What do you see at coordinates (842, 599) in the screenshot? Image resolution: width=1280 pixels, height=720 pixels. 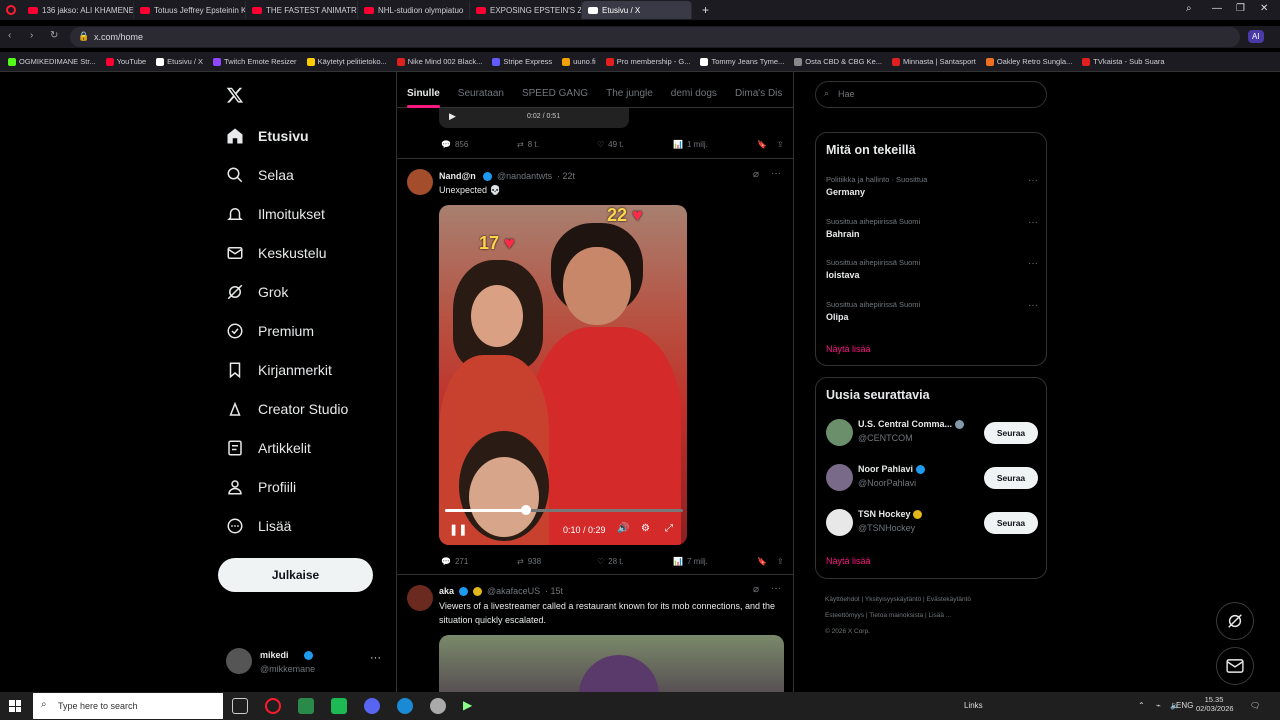 I see `footer-link: Käyttöehdot` at bounding box center [842, 599].